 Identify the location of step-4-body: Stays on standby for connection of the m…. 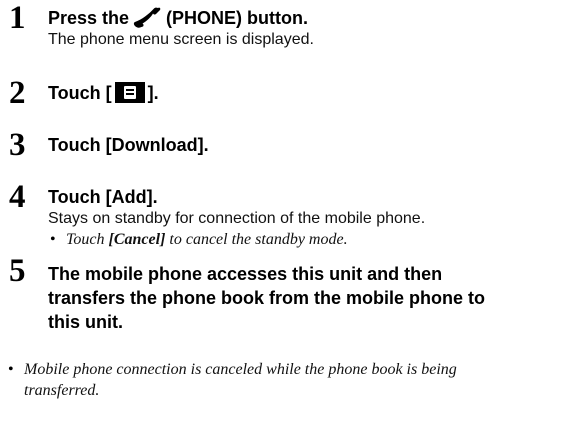
(237, 218).